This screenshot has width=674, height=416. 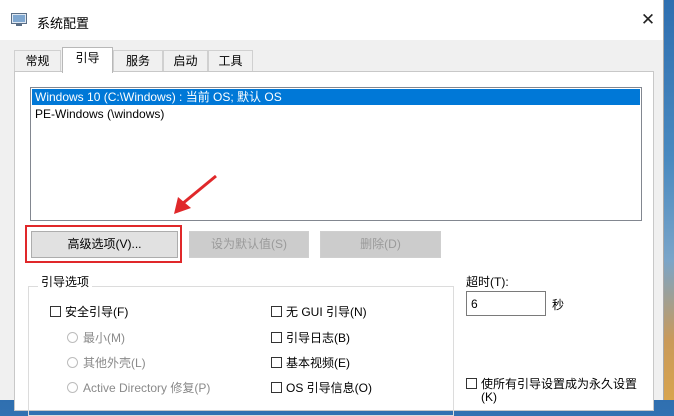 What do you see at coordinates (37, 60) in the screenshot?
I see `tab-general: 常规` at bounding box center [37, 60].